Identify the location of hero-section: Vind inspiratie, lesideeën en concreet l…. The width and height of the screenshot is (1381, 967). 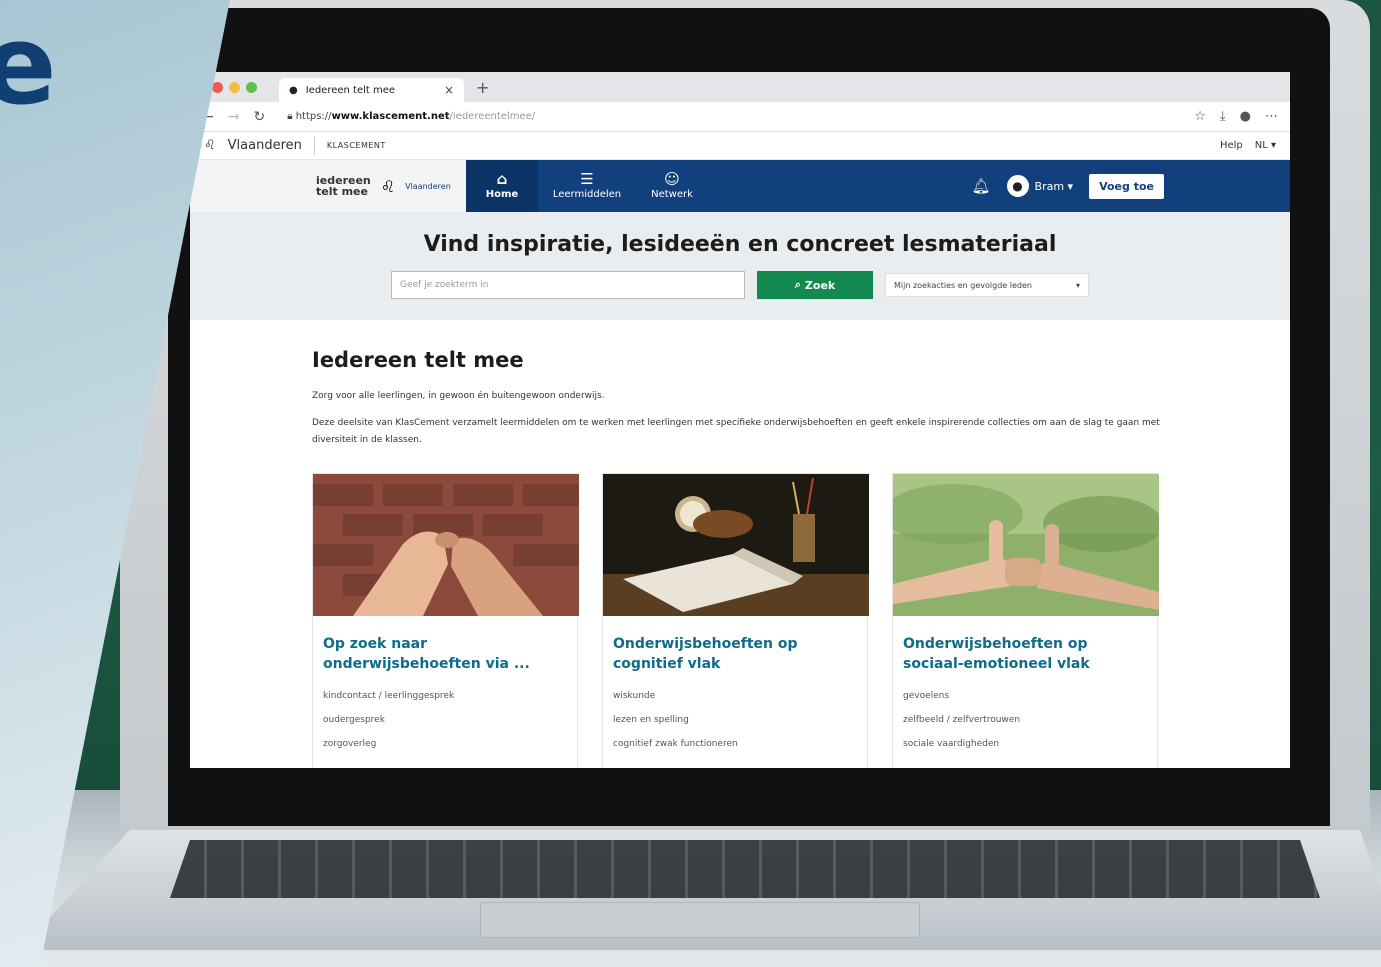
(740, 266).